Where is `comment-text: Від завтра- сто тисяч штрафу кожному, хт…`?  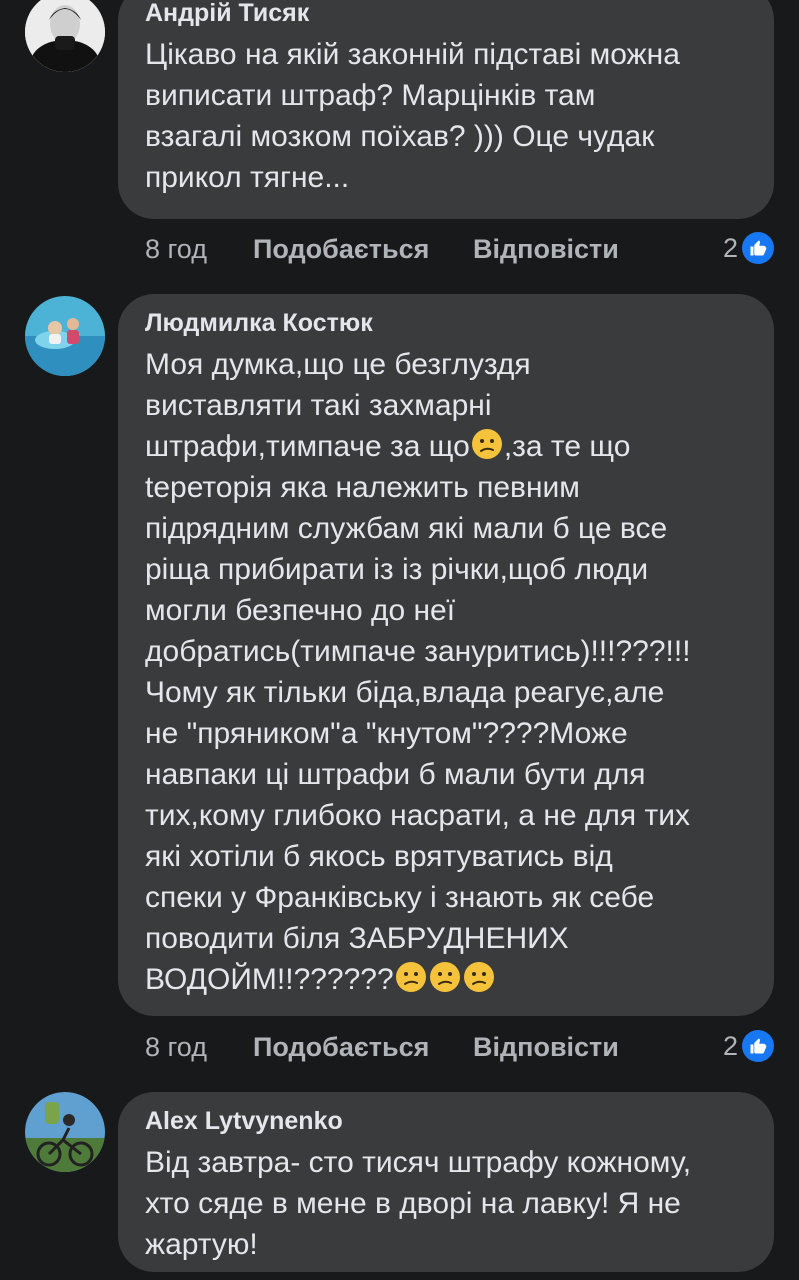 comment-text: Від завтра- сто тисяч штрафу кожному, хт… is located at coordinates (418, 1203).